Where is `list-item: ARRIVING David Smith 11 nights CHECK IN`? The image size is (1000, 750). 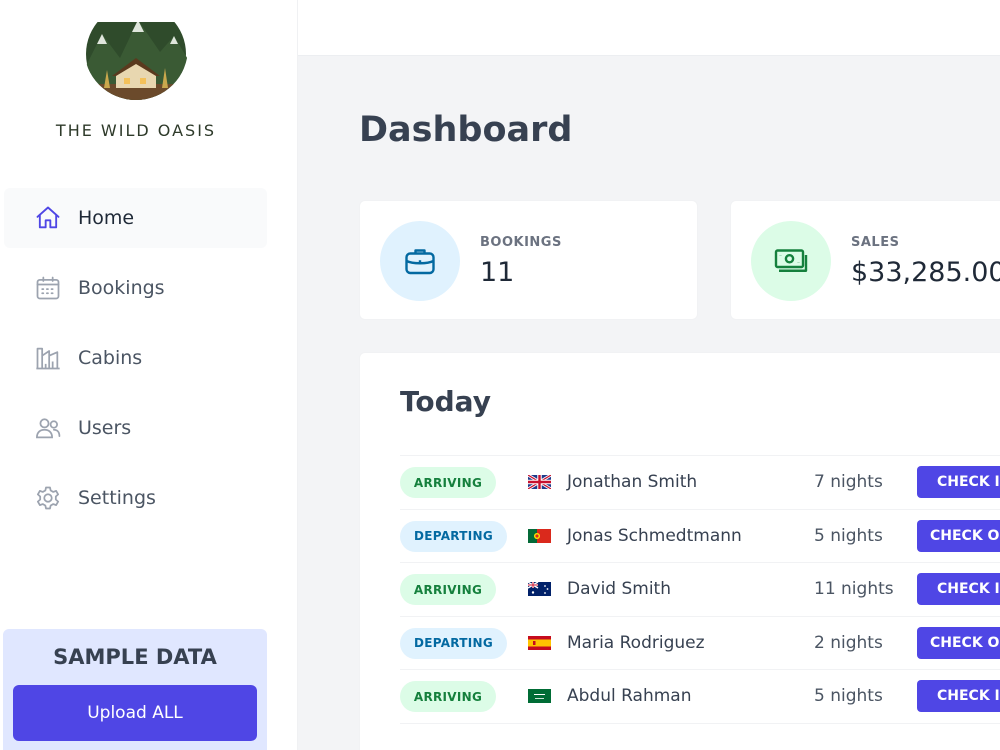
list-item: ARRIVING David Smith 11 nights CHECK IN is located at coordinates (700, 590).